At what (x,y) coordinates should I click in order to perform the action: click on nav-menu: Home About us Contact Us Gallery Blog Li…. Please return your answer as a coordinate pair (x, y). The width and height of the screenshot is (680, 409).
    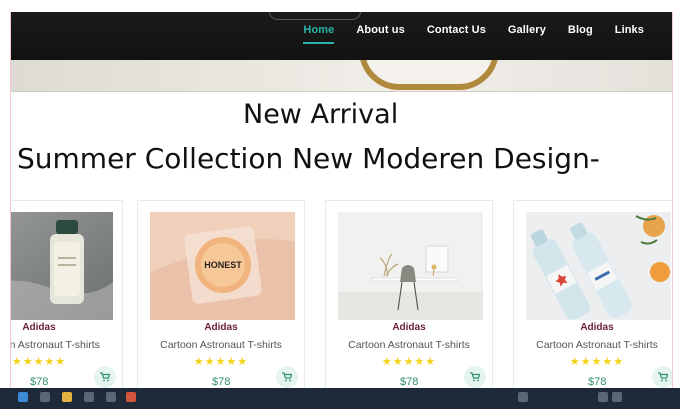
    Looking at the image, I should click on (462, 34).